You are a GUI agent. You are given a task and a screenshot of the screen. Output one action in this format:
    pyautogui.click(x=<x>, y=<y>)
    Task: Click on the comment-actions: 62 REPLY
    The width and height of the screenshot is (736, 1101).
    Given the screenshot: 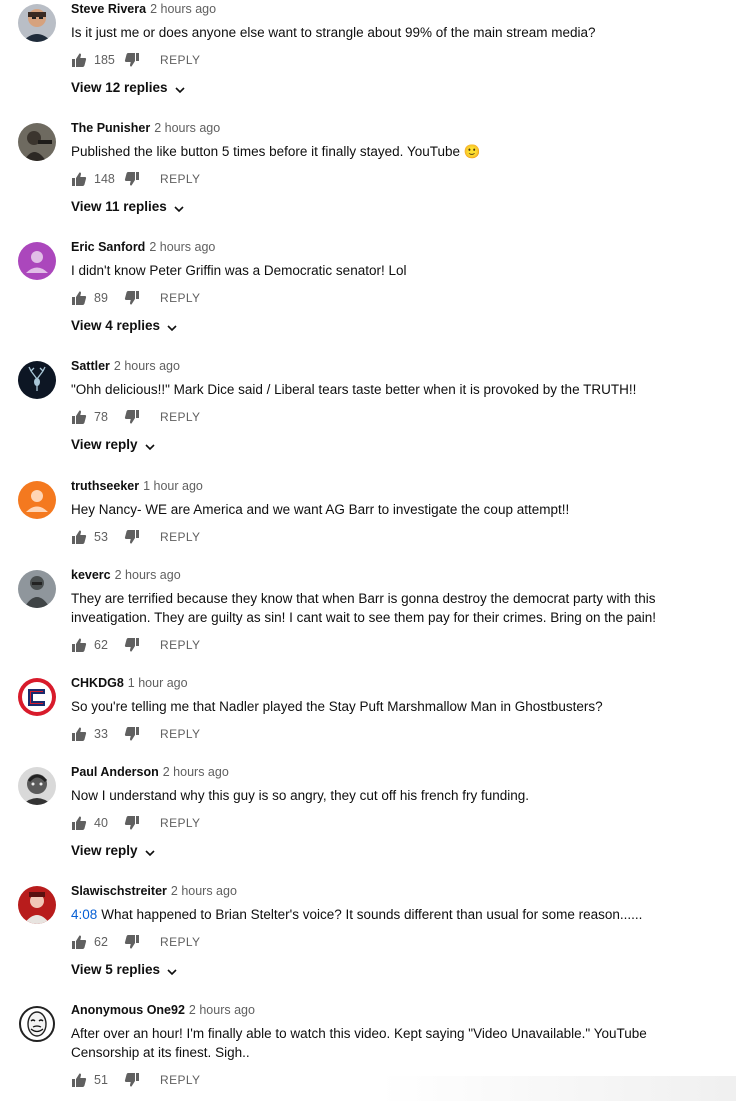 What is the action you would take?
    pyautogui.click(x=371, y=942)
    